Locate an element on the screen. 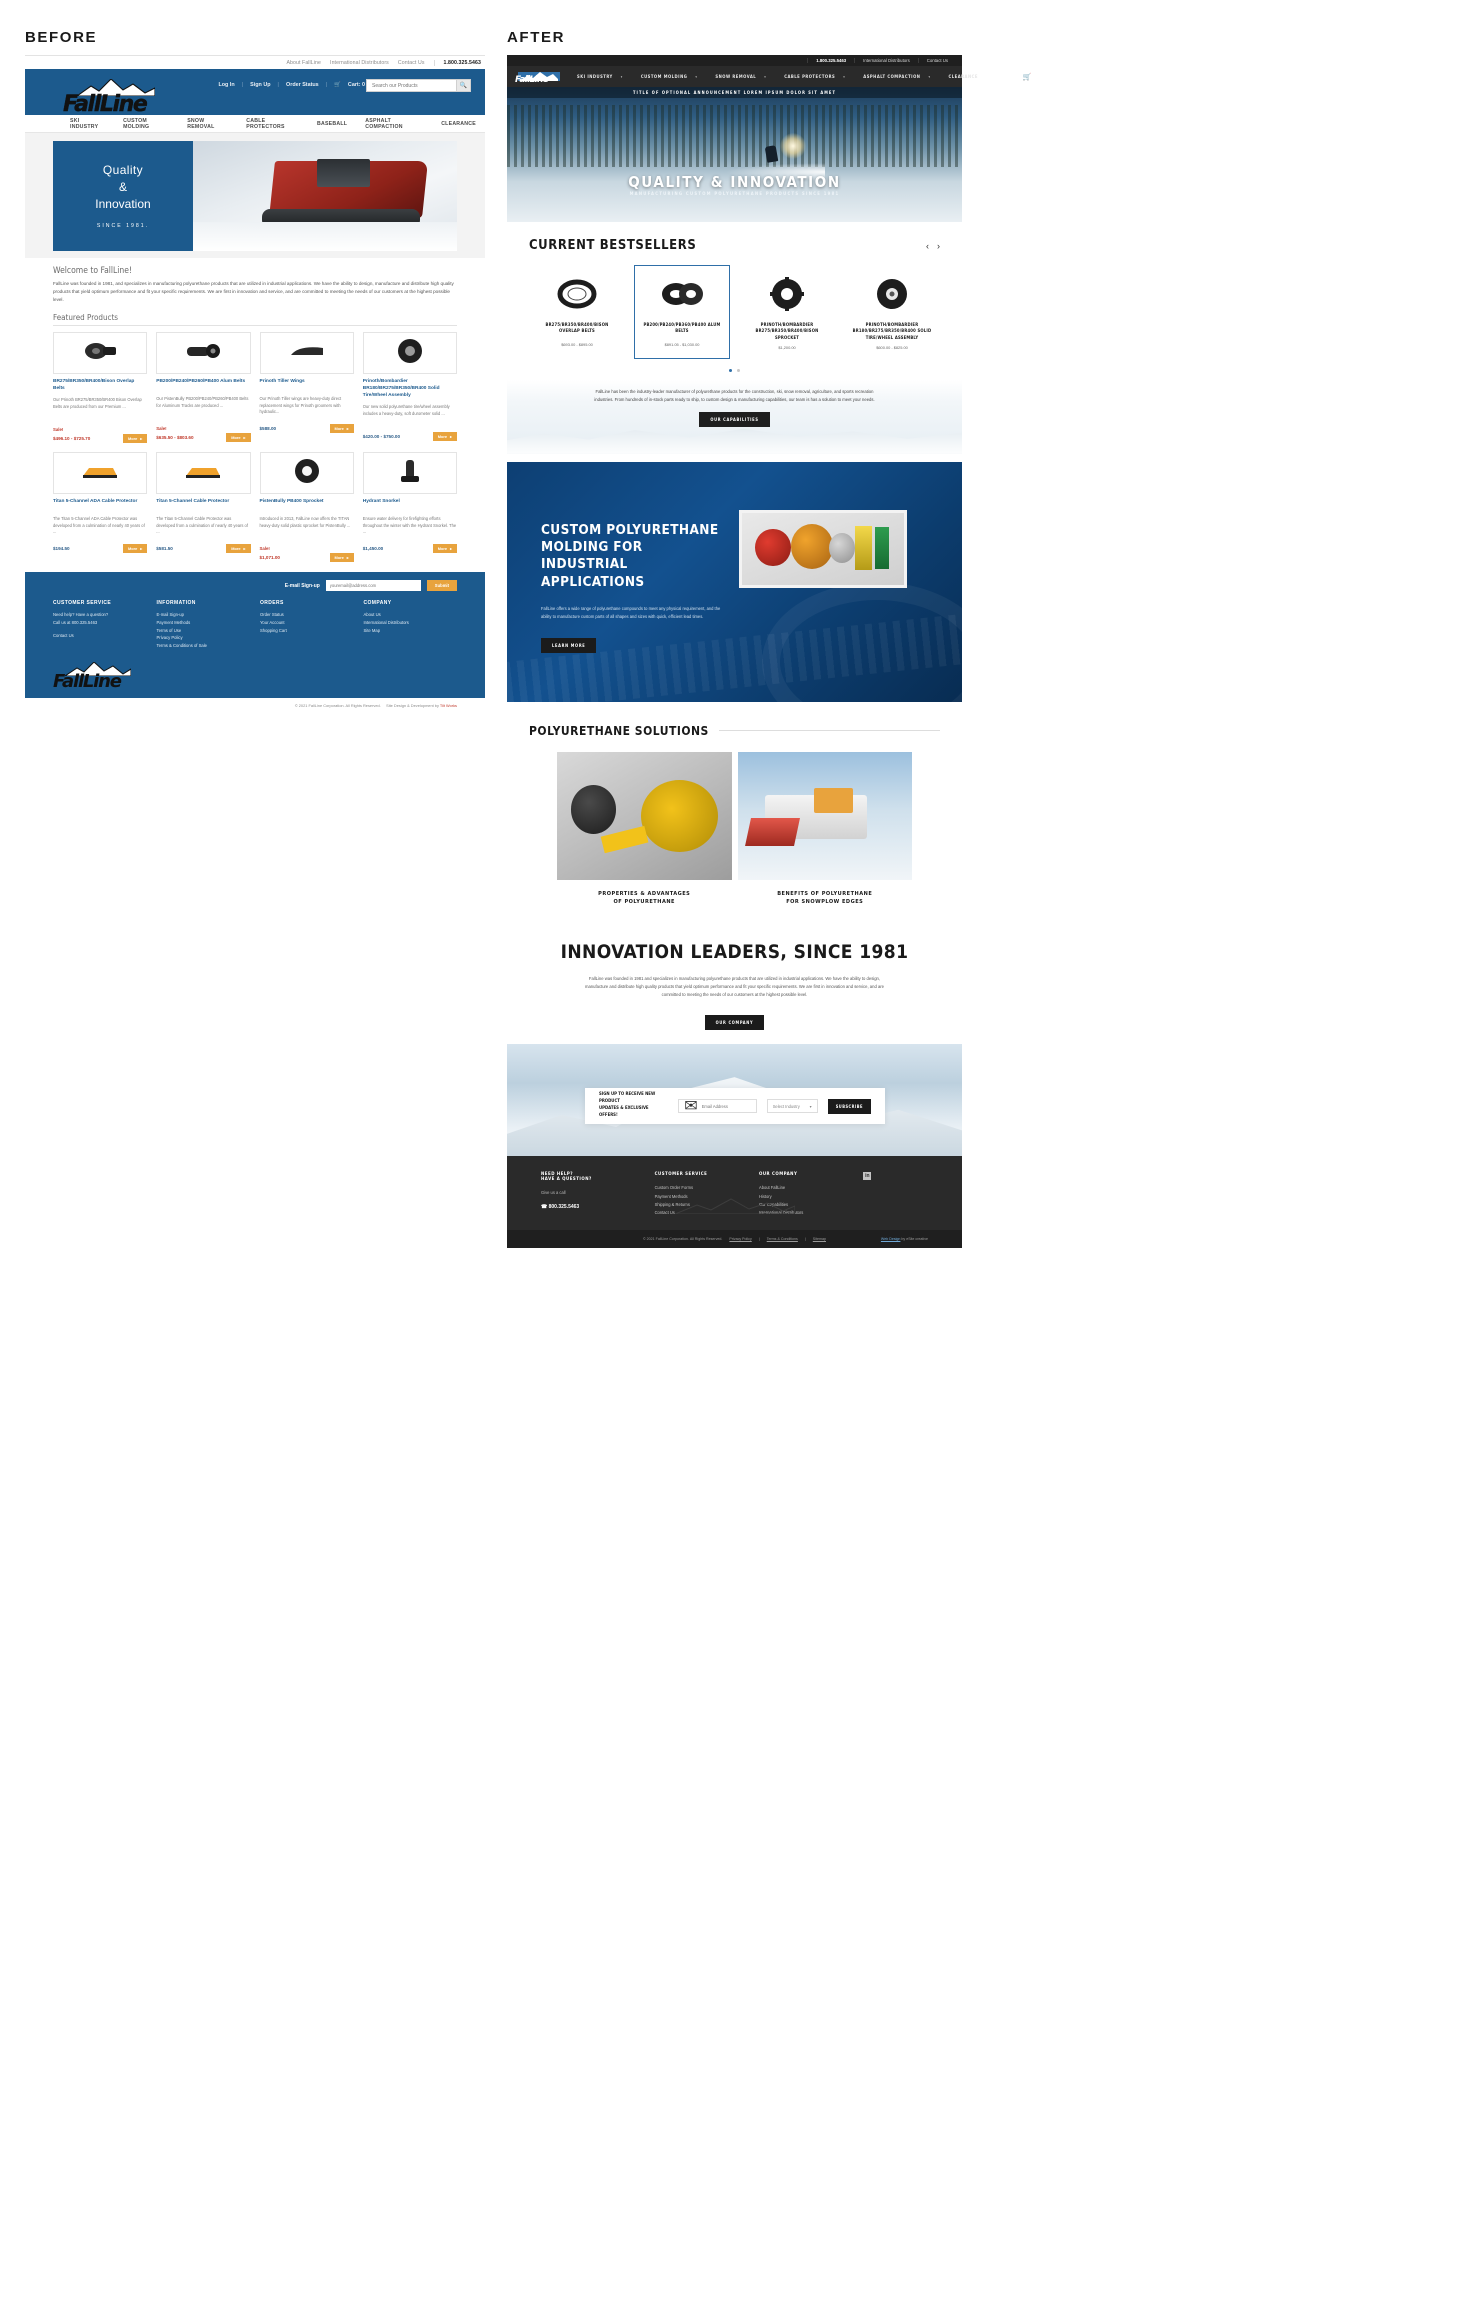 This screenshot has height=2316, width=1460. topbar-link-contact: Contact Us is located at coordinates (936, 60).